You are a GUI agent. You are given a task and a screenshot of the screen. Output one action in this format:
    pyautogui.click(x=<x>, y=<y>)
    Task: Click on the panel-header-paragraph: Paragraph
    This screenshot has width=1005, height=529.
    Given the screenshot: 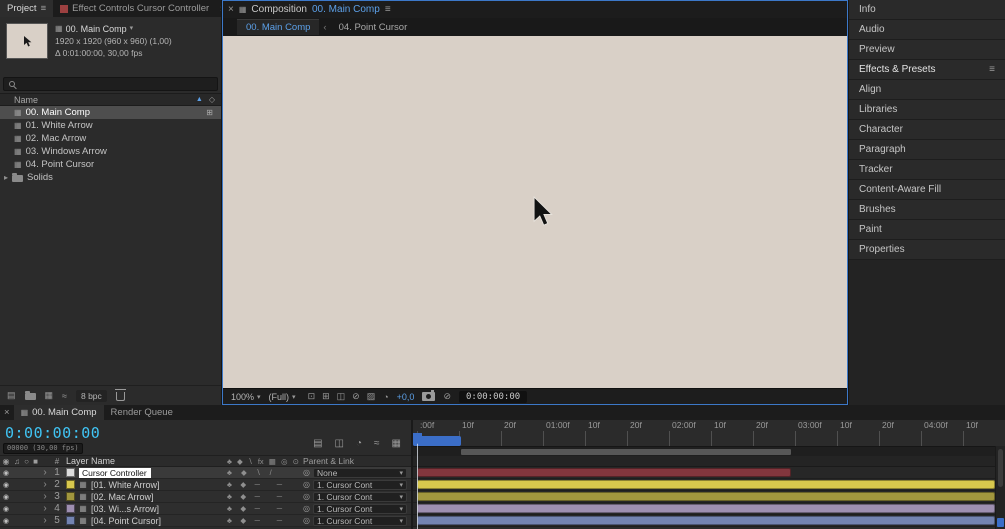 What is the action you would take?
    pyautogui.click(x=927, y=150)
    